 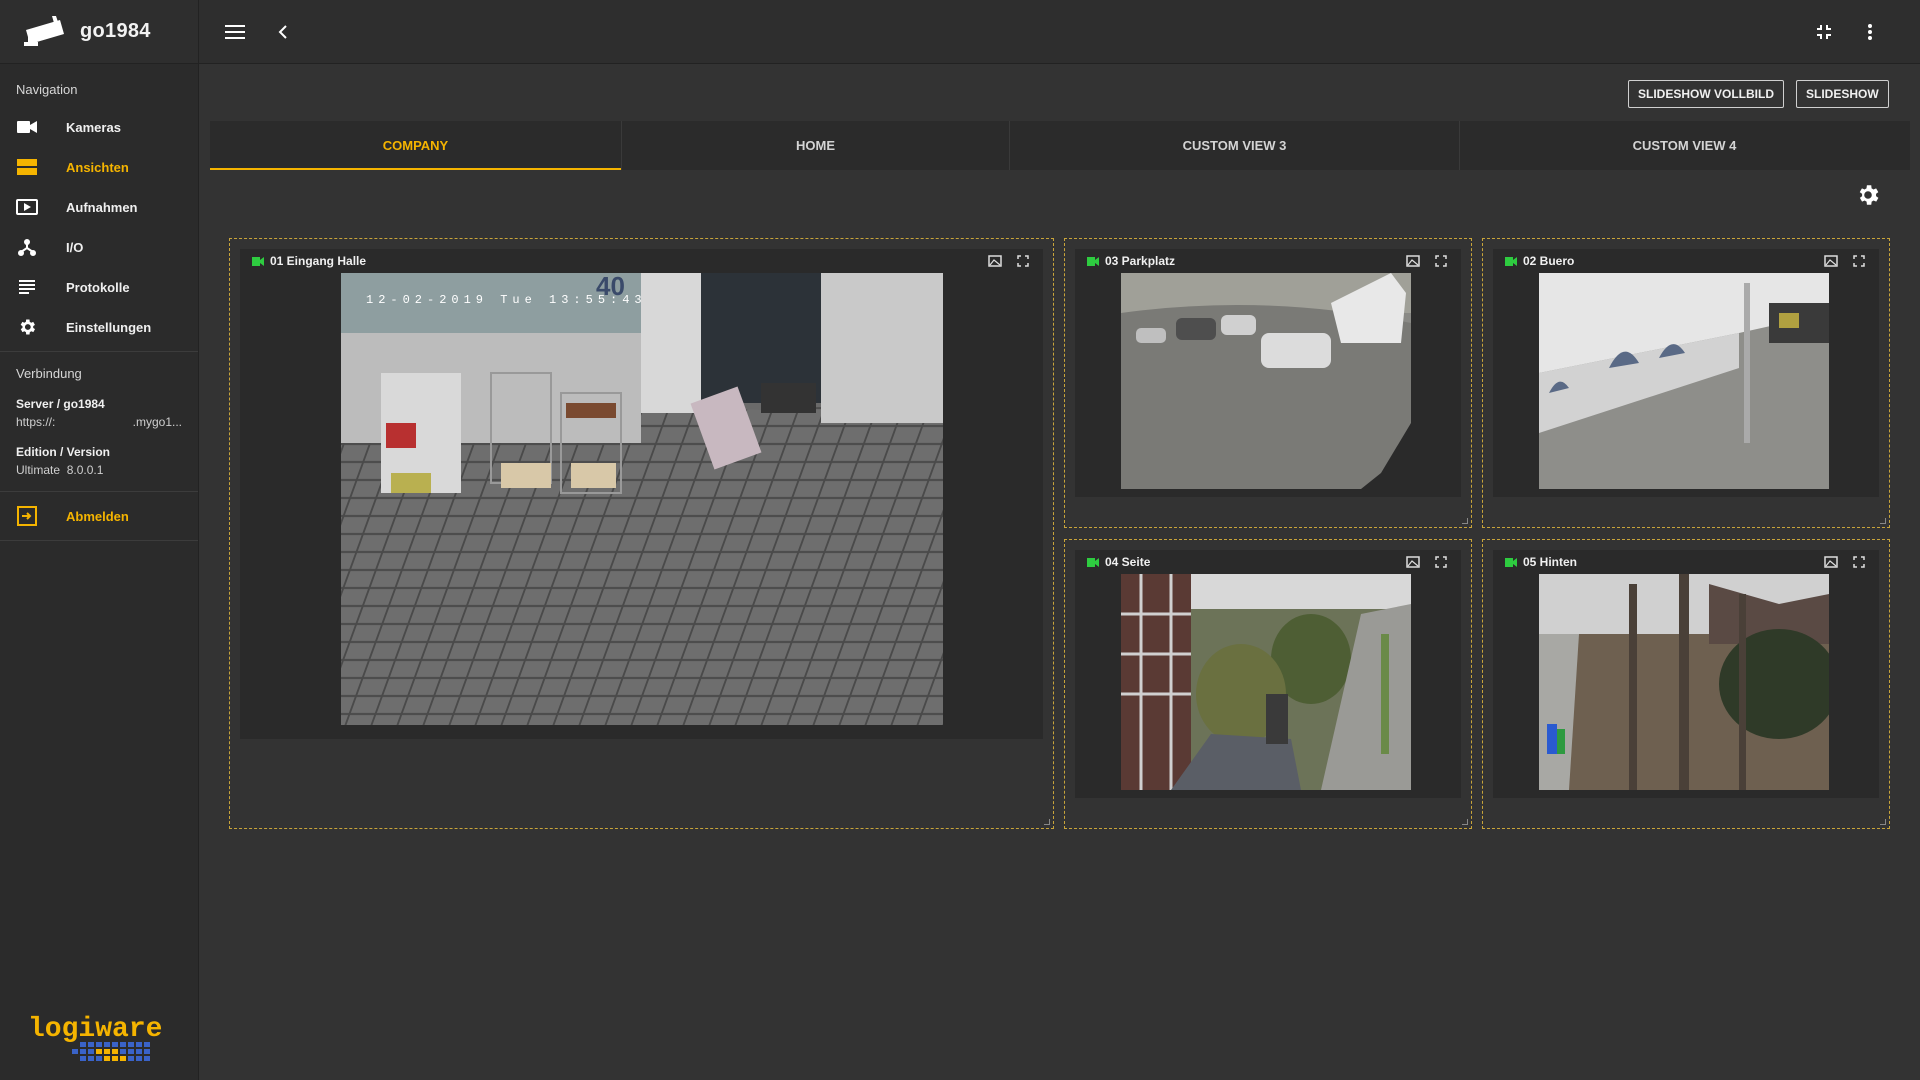 I want to click on video-camera-icon, so click(x=27, y=127).